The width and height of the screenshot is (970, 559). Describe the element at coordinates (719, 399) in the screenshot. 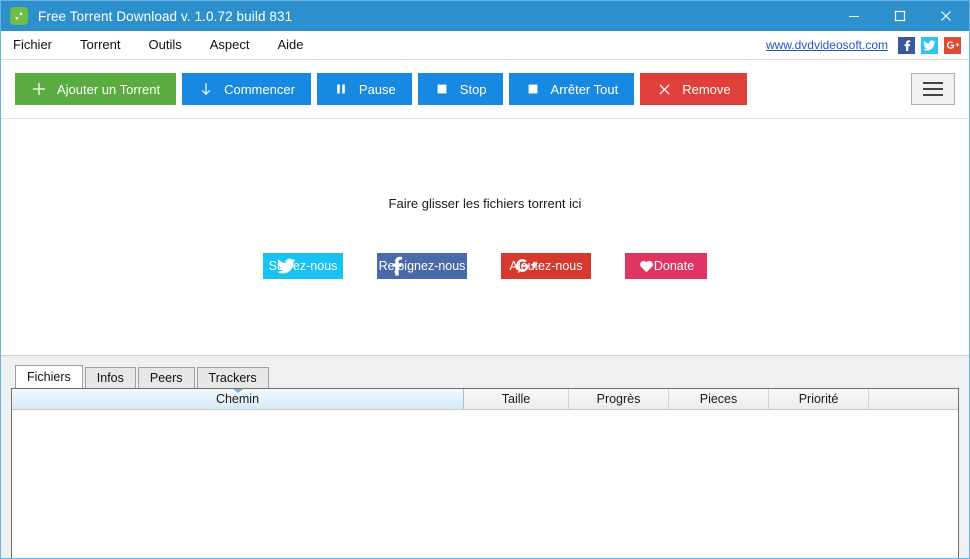

I see `column-header-pieces: Pieces` at that location.